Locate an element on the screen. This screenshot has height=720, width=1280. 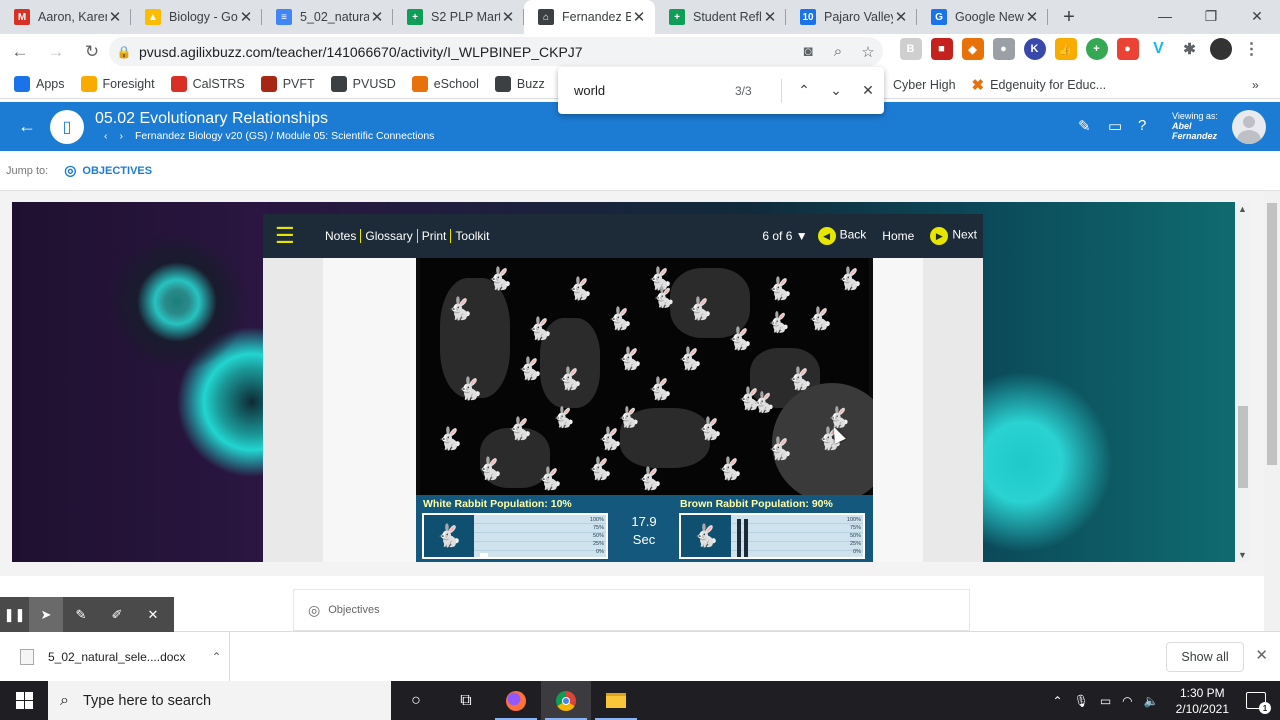
taskbar-search: ⌕ Type here to search is located at coordinates (219, 700).